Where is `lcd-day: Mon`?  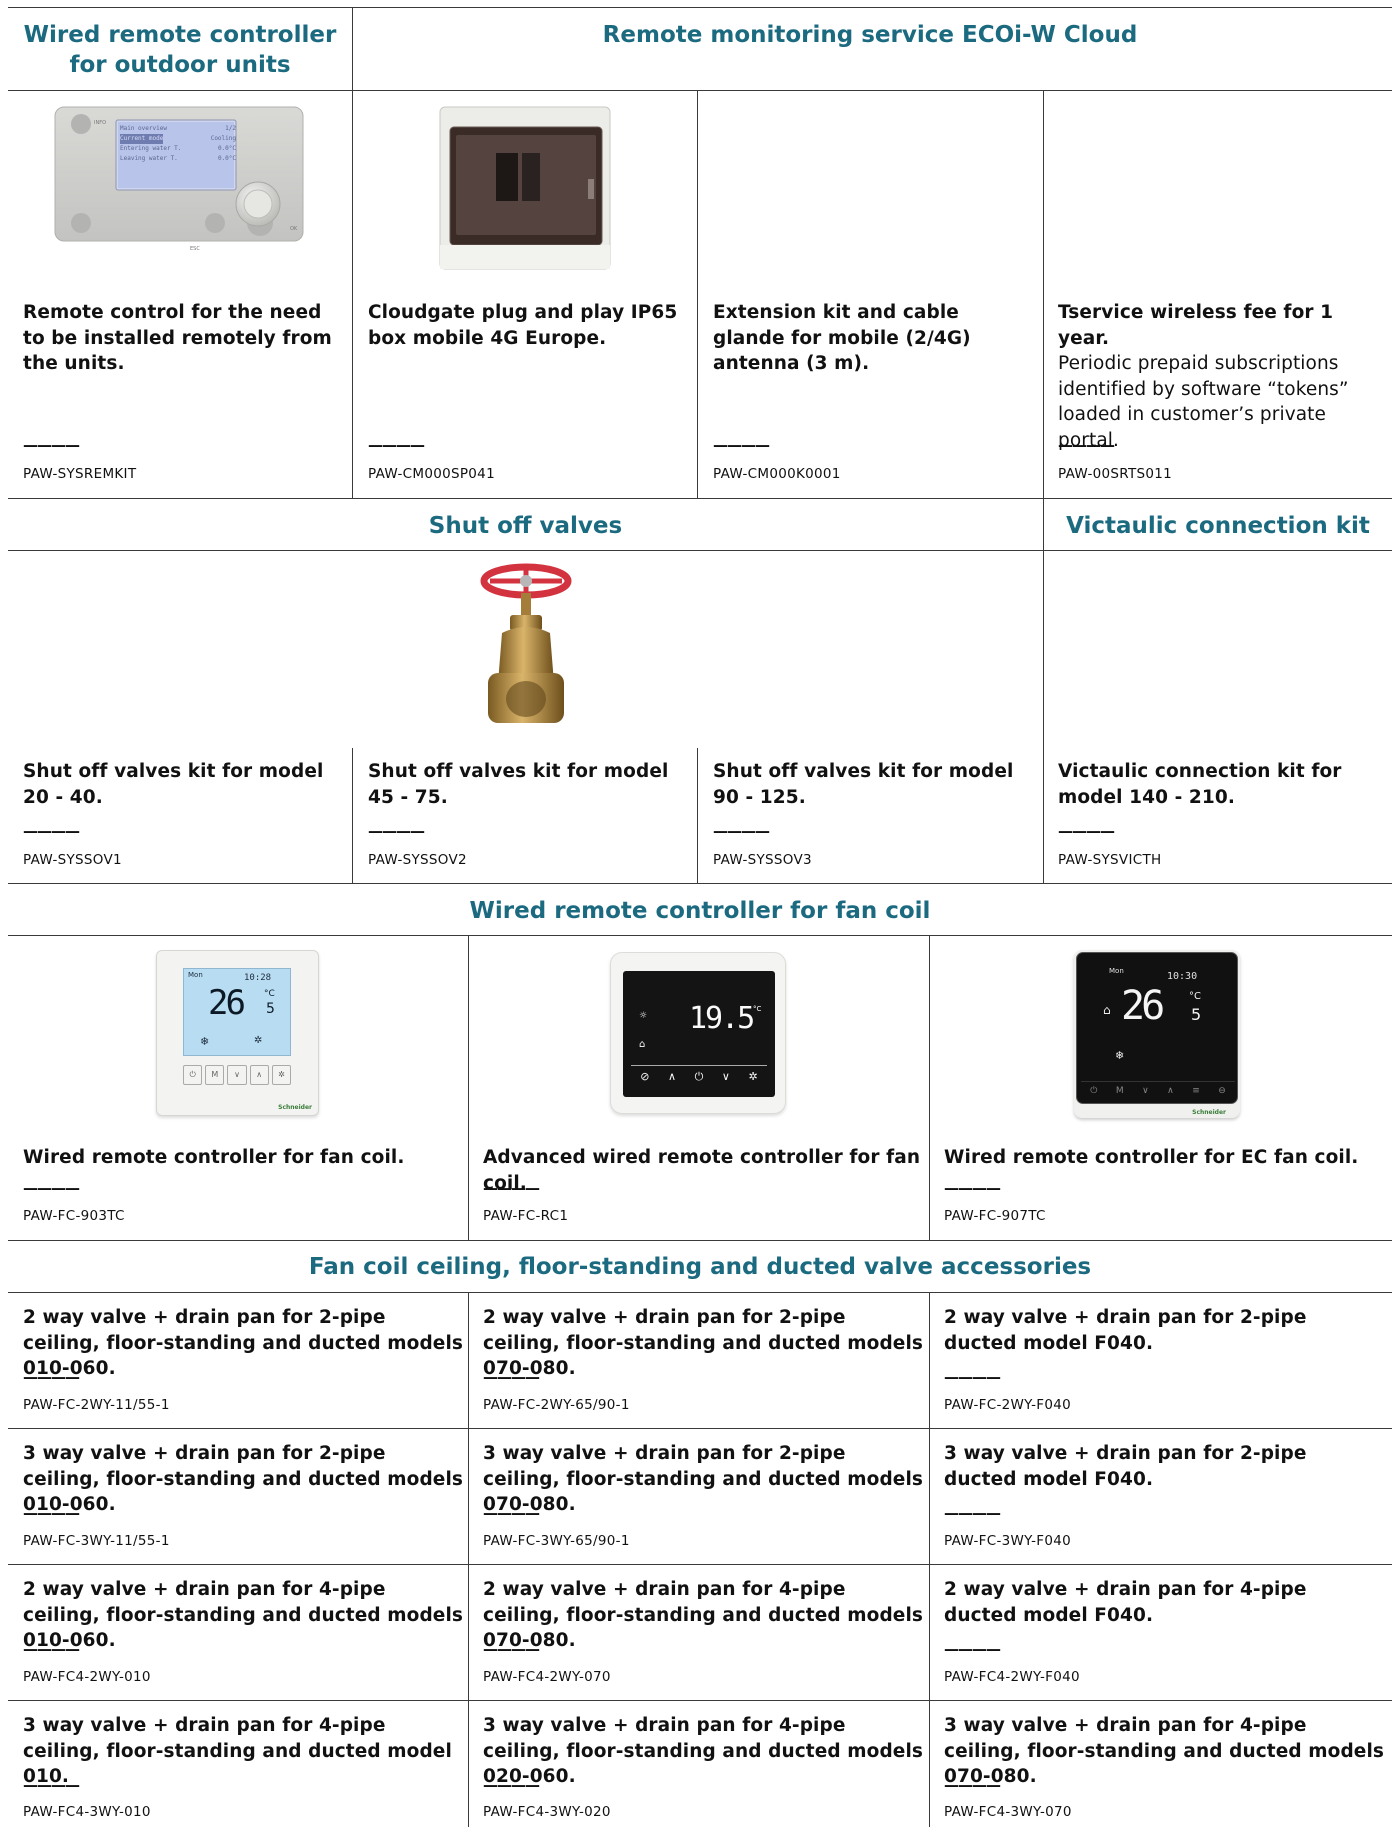
lcd-day: Mon is located at coordinates (195, 975).